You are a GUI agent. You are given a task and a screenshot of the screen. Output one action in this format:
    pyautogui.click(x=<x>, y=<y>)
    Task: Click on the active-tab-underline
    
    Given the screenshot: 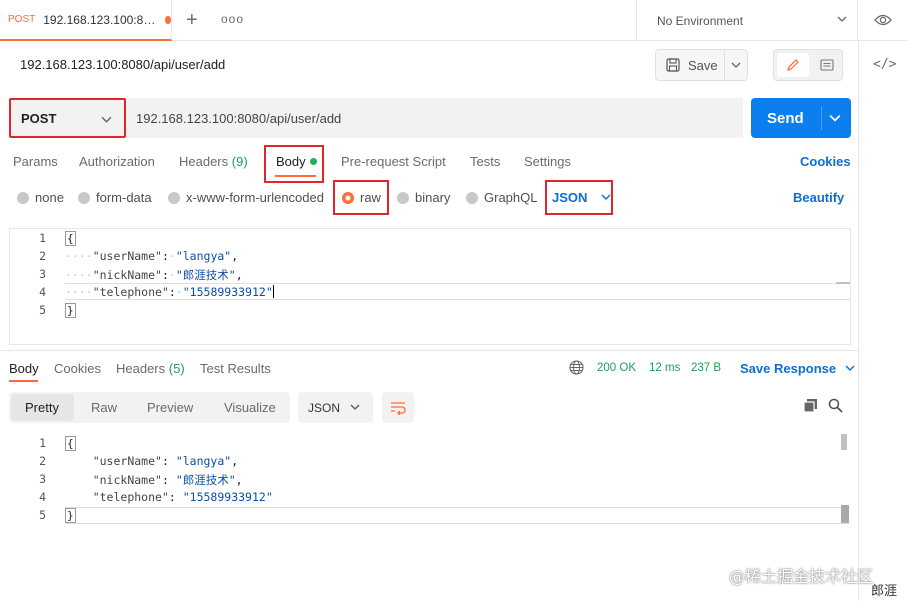 What is the action you would take?
    pyautogui.click(x=295, y=176)
    